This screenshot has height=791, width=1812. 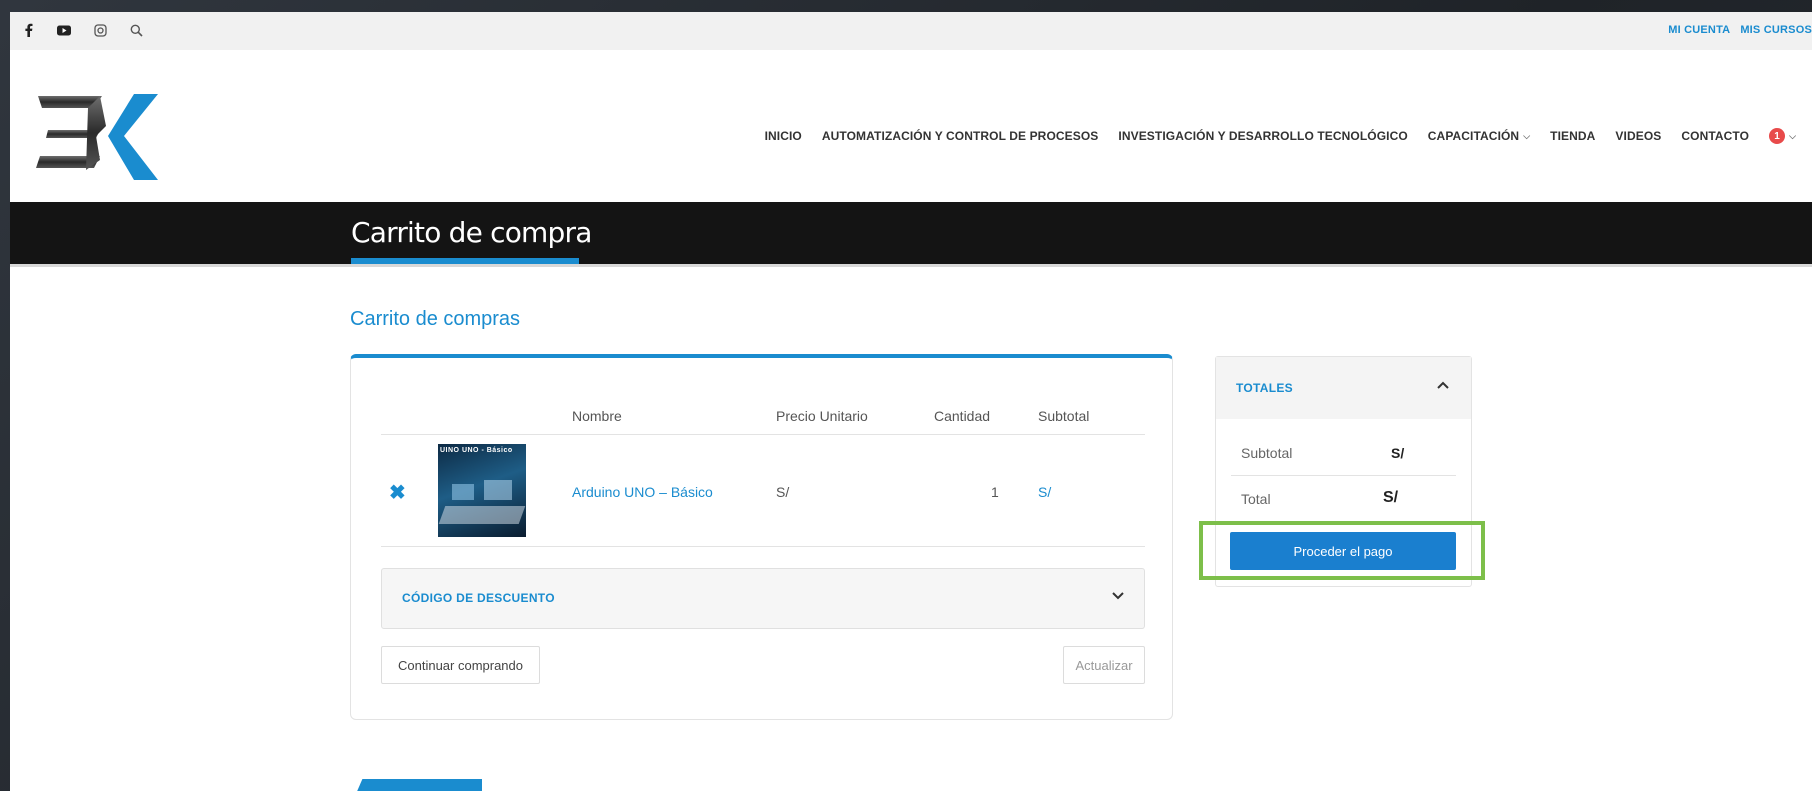 I want to click on nav-automatizacion: AUTOMATIZACIÓN Y CONTROL DE PROCESOS, so click(x=960, y=136).